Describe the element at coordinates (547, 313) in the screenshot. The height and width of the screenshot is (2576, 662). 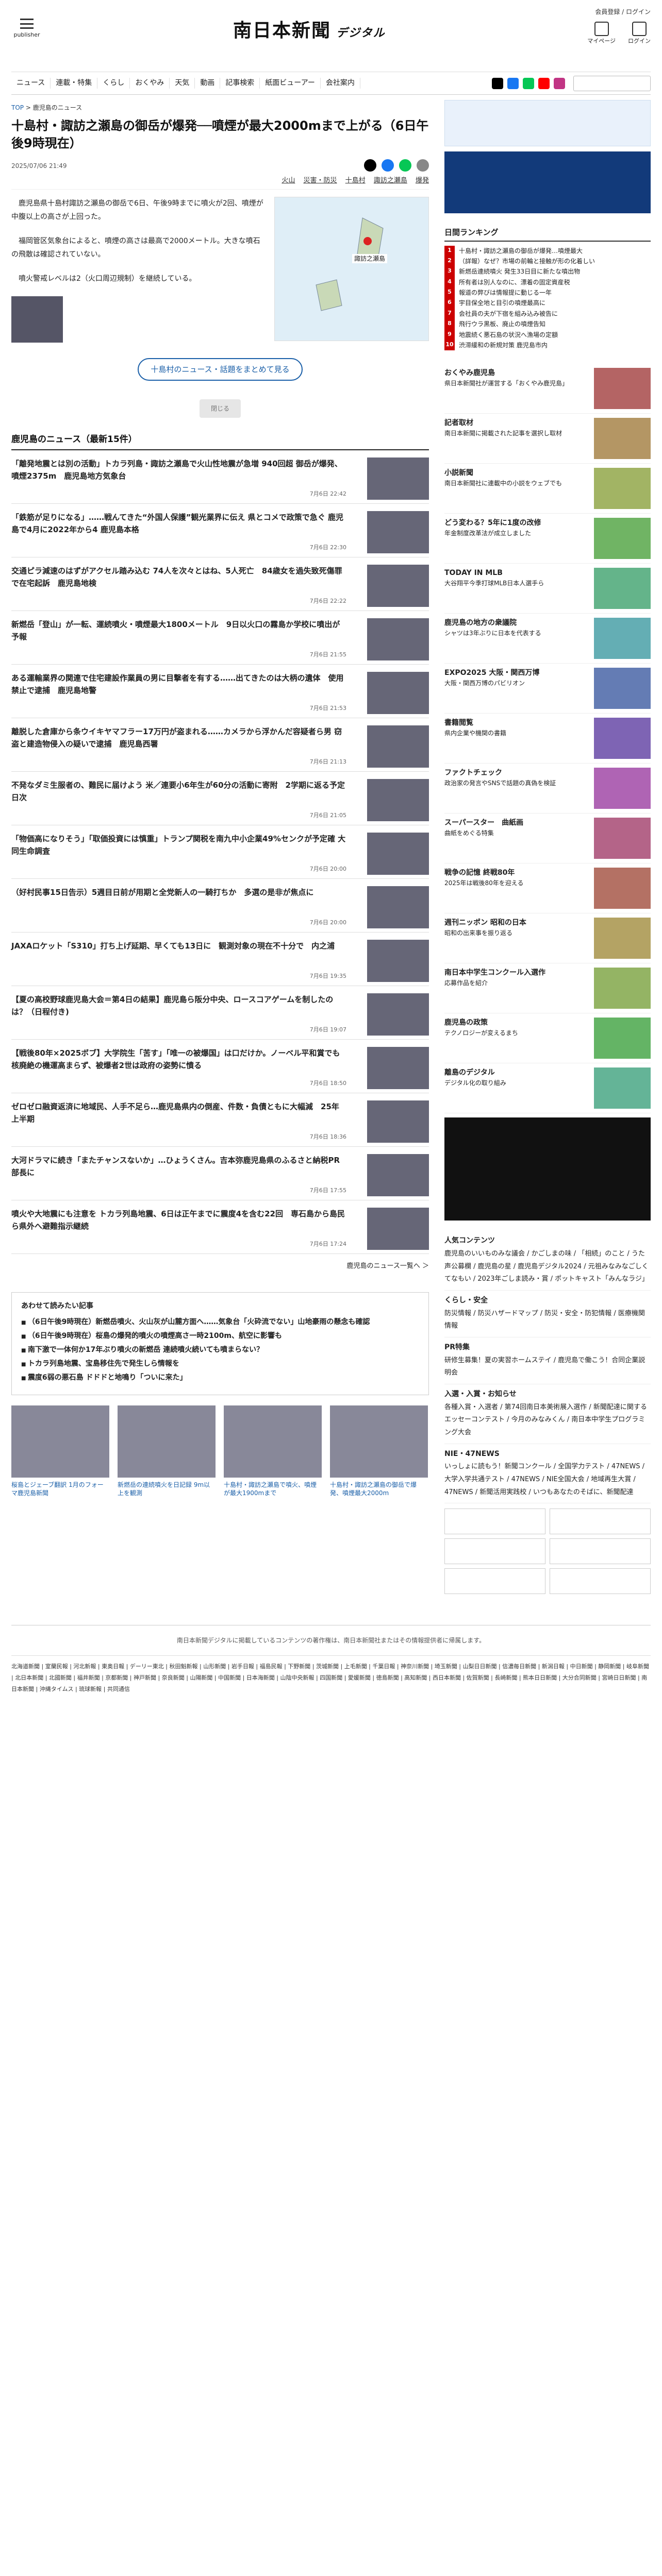
I see `ranking-item: 7 会社員の夫が下宿を組み込み被告に` at that location.